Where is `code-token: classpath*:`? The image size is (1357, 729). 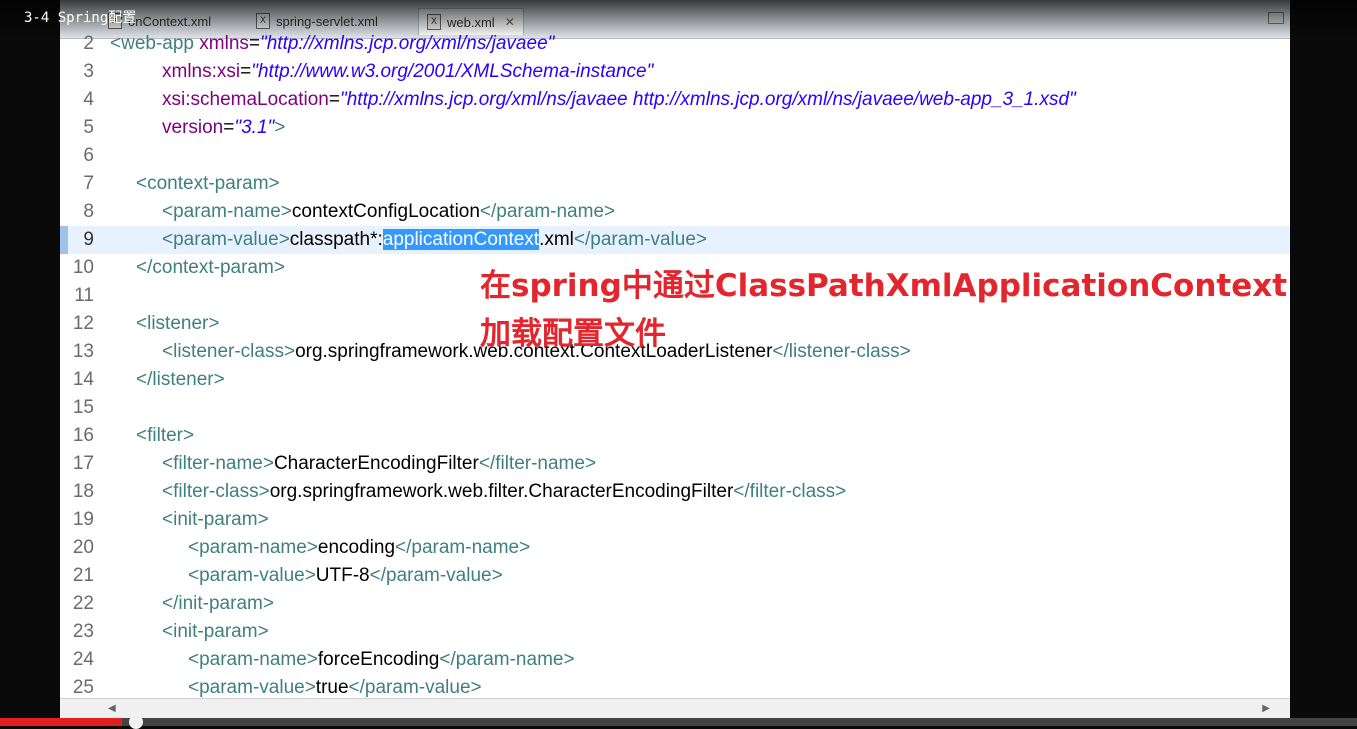
code-token: classpath*: is located at coordinates (336, 239).